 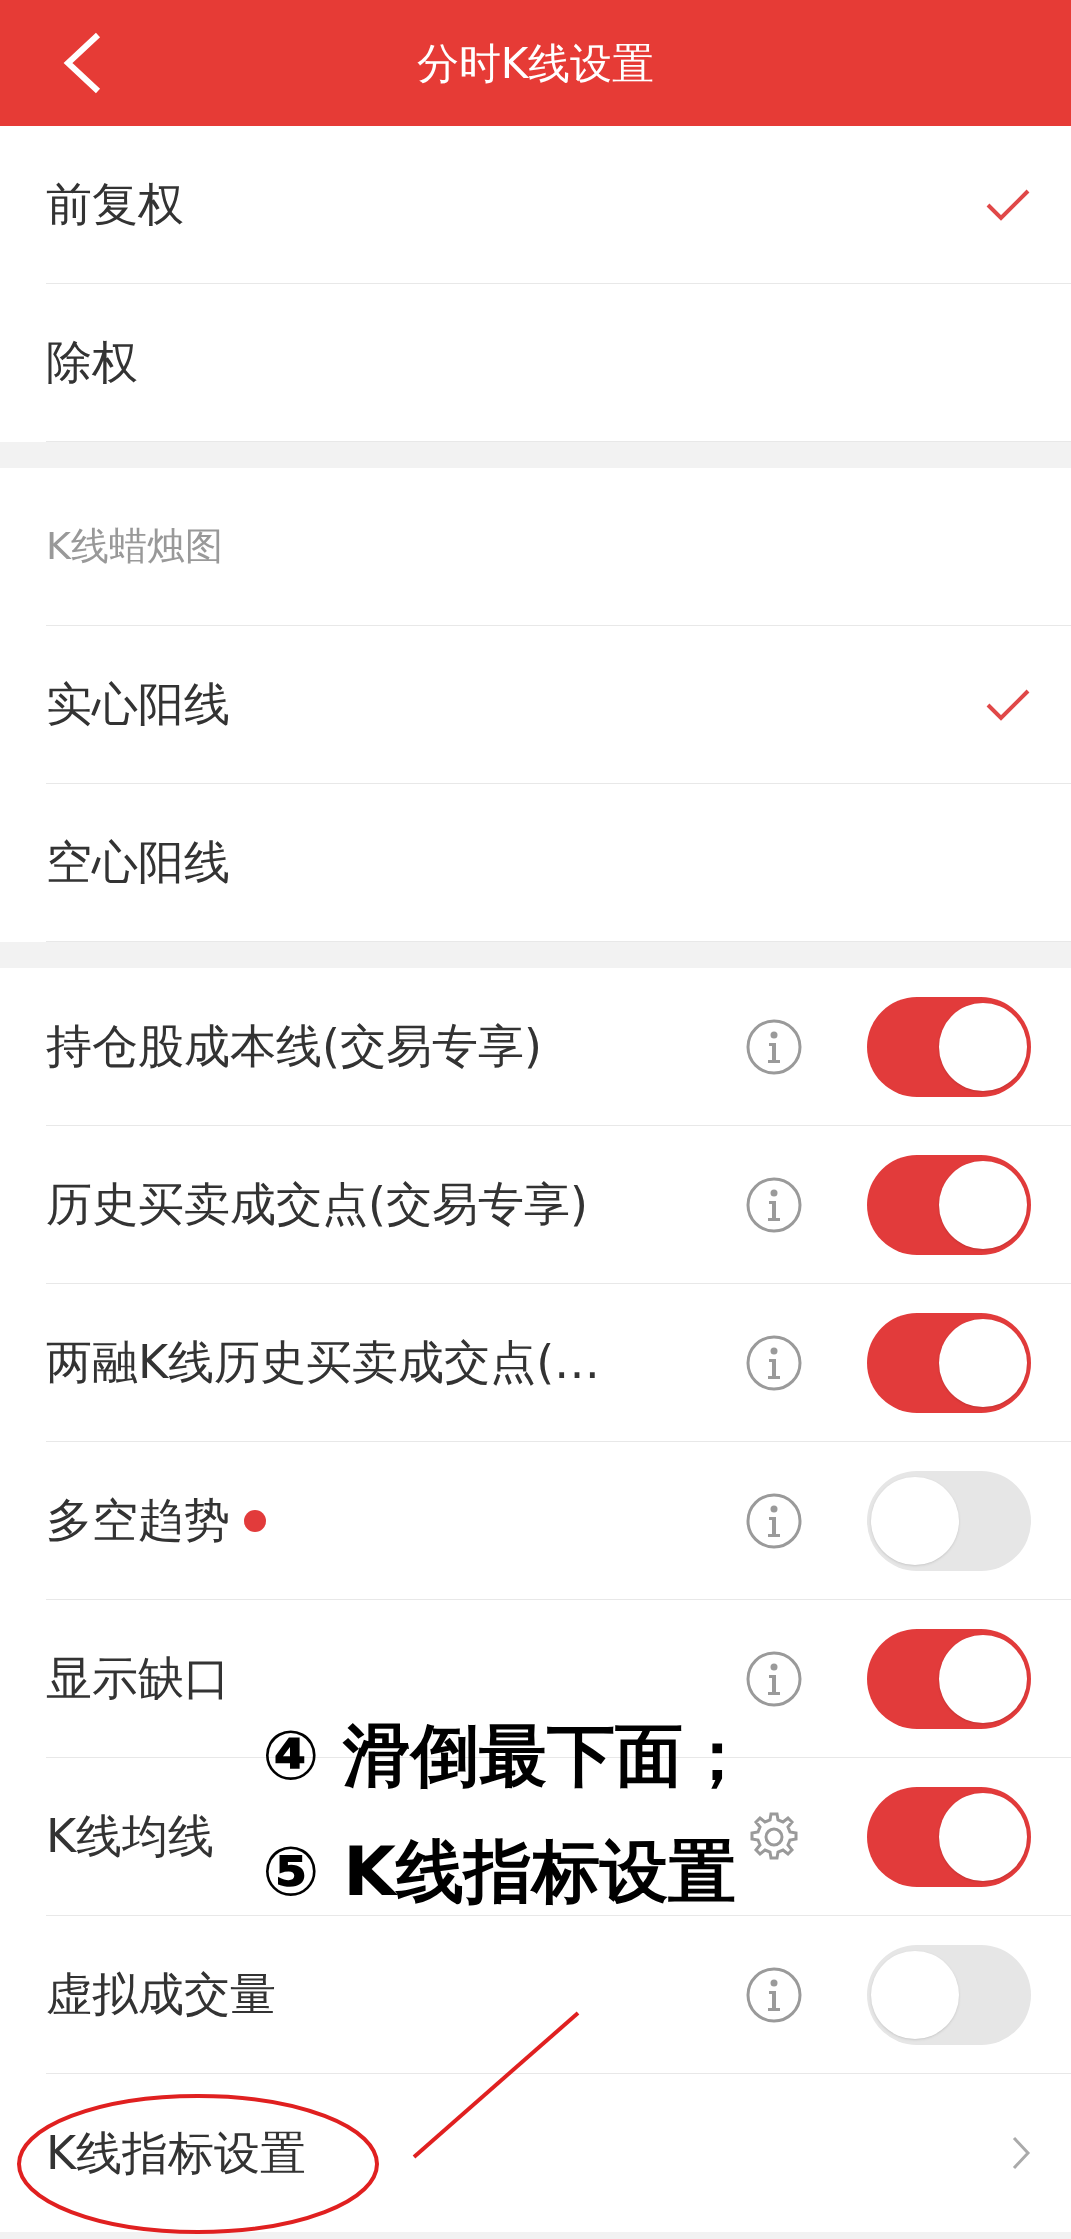 What do you see at coordinates (161, 1994) in the screenshot?
I see `setting-label: 虚拟成交量` at bounding box center [161, 1994].